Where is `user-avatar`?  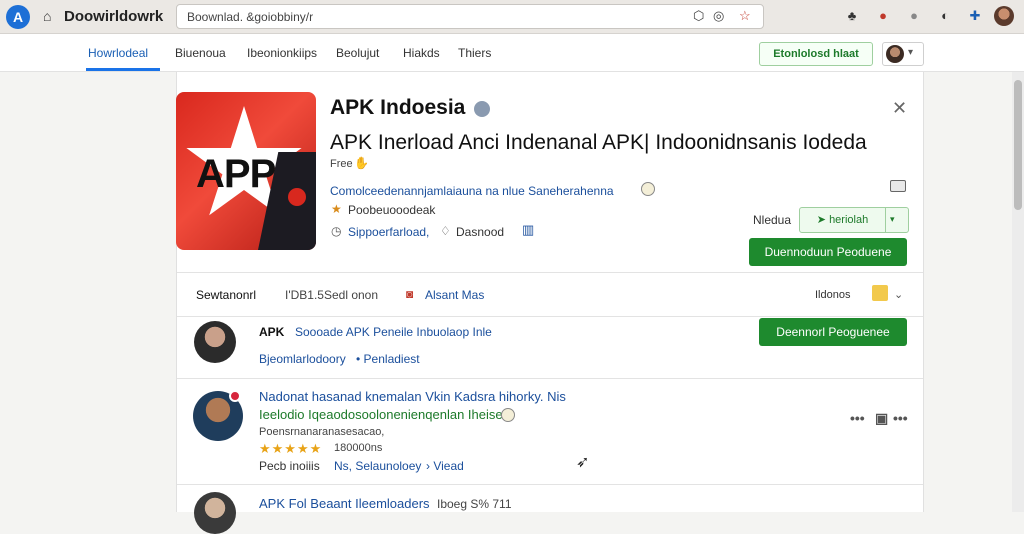 user-avatar is located at coordinates (895, 54).